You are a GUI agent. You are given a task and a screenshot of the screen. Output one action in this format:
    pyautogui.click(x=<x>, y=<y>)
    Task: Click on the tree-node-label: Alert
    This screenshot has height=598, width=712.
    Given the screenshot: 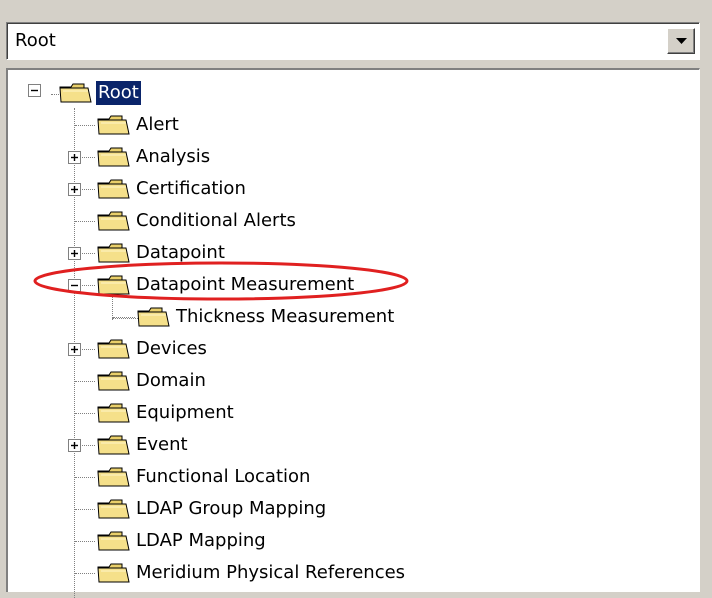 What is the action you would take?
    pyautogui.click(x=157, y=124)
    